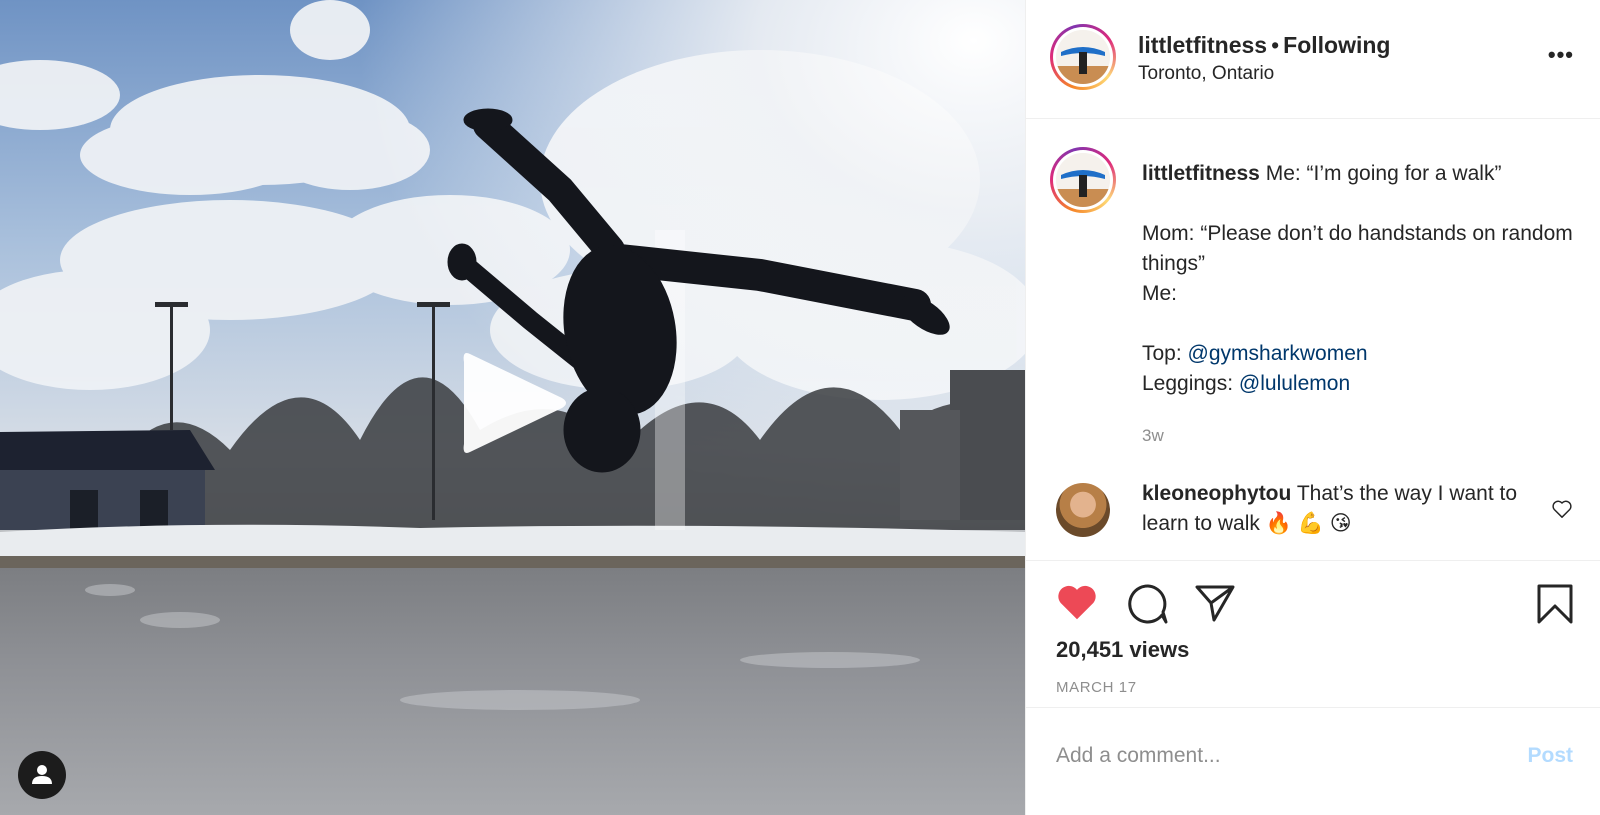 Image resolution: width=1600 pixels, height=815 pixels. I want to click on play-button, so click(517, 403).